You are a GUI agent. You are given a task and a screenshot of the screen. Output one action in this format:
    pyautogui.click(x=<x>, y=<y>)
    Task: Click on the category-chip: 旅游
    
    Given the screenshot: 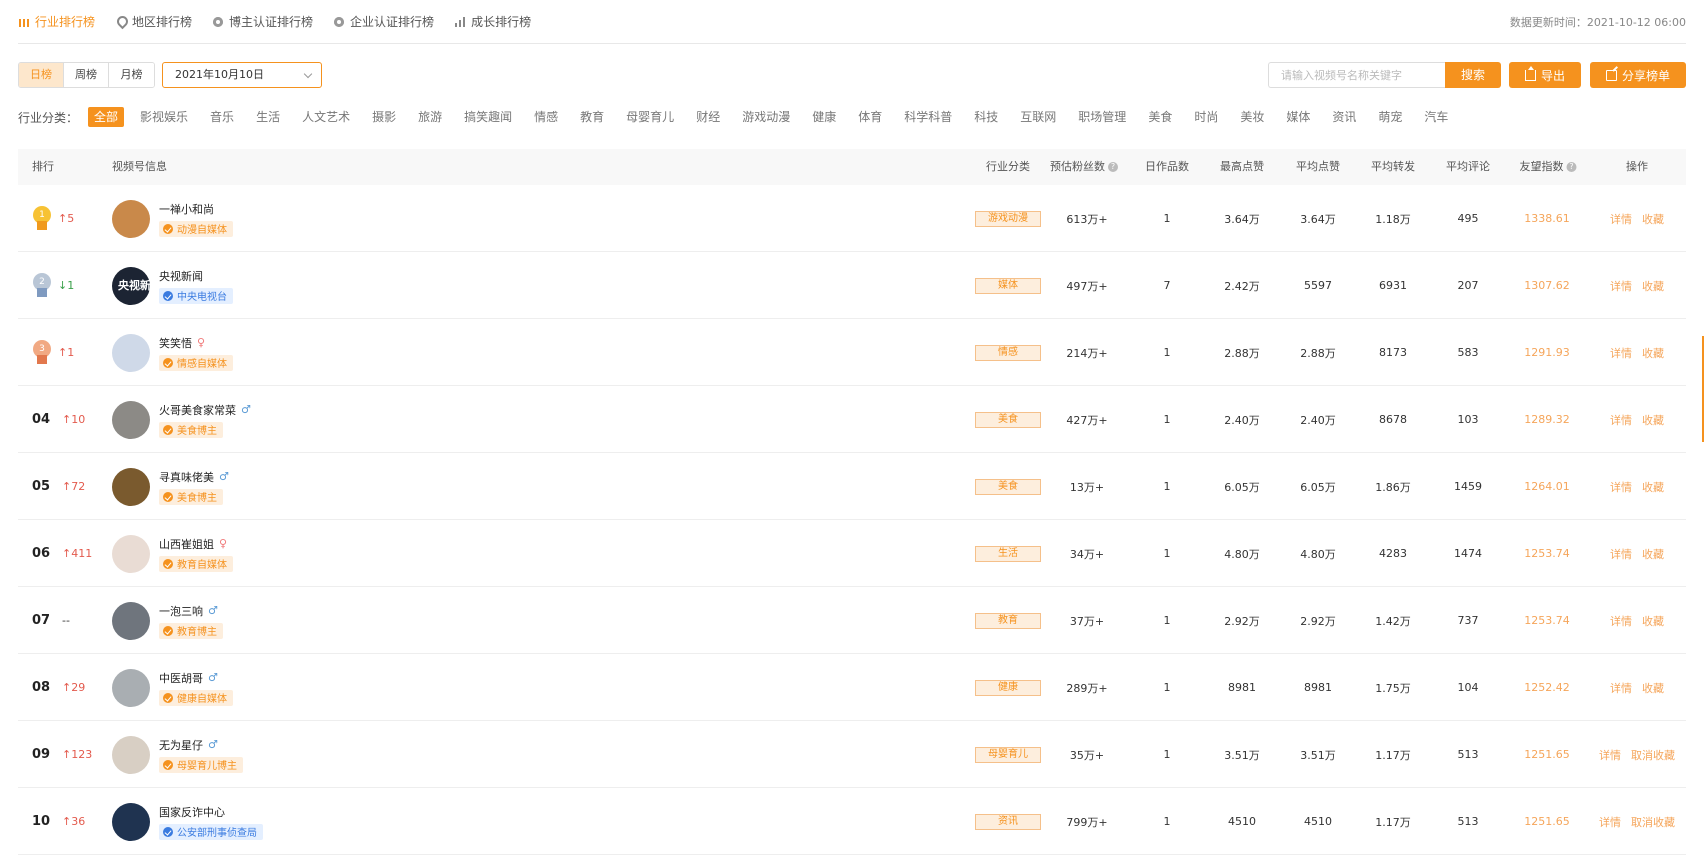 What is the action you would take?
    pyautogui.click(x=430, y=117)
    